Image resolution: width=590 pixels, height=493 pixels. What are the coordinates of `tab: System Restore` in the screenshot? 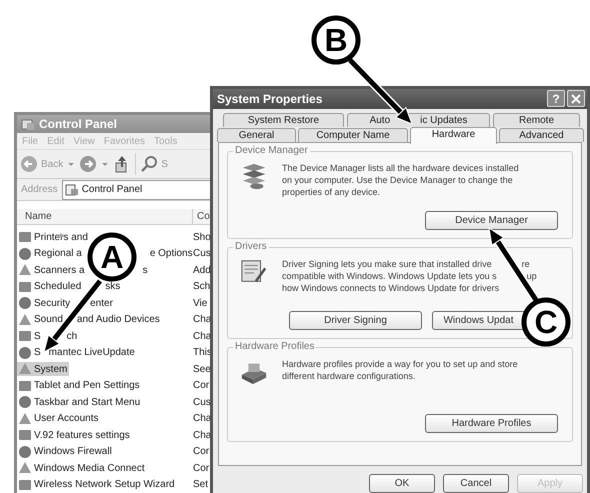 It's located at (283, 119).